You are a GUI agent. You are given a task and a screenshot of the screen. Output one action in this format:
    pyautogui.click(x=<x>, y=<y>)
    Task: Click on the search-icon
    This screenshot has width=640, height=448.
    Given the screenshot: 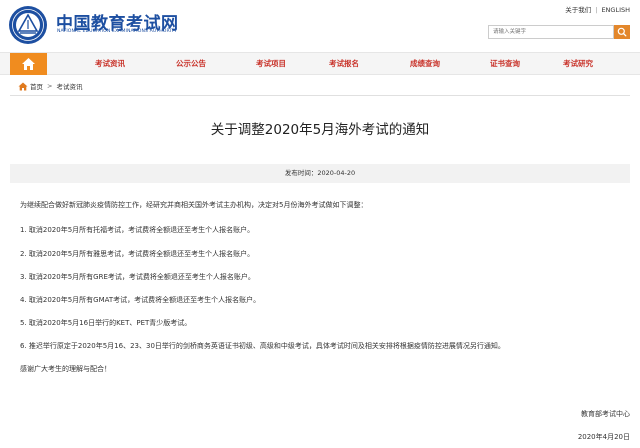 What is the action you would take?
    pyautogui.click(x=622, y=32)
    